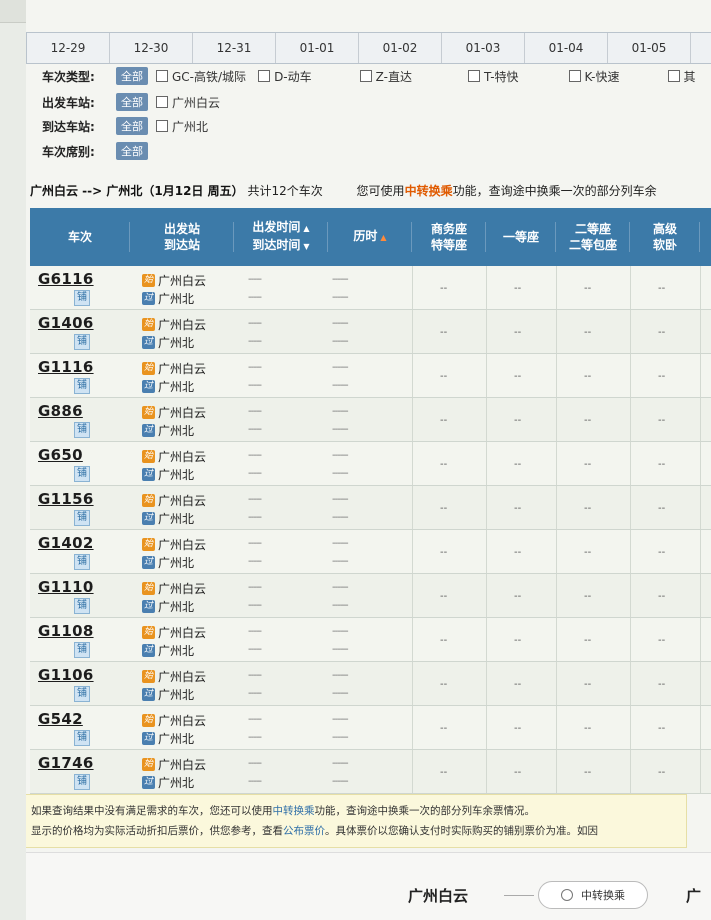 This screenshot has width=711, height=920. I want to click on date-tab: 01-01, so click(317, 48).